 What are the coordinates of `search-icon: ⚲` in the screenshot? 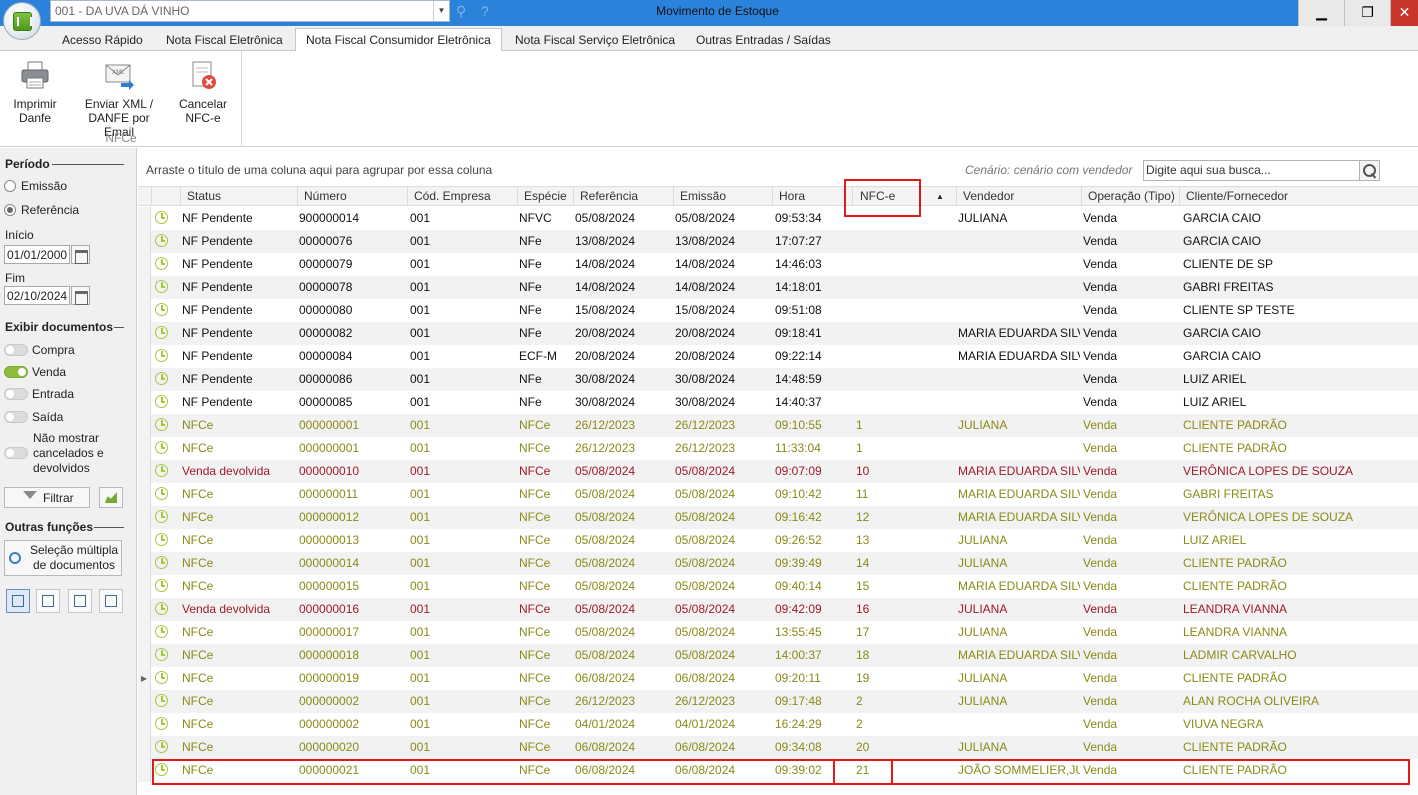 It's located at (461, 11).